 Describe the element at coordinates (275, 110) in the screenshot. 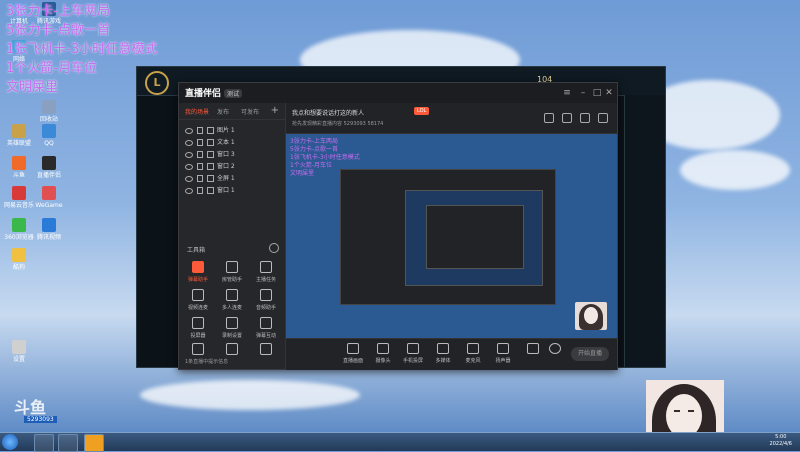

I see `add-scene-icon: +` at that location.